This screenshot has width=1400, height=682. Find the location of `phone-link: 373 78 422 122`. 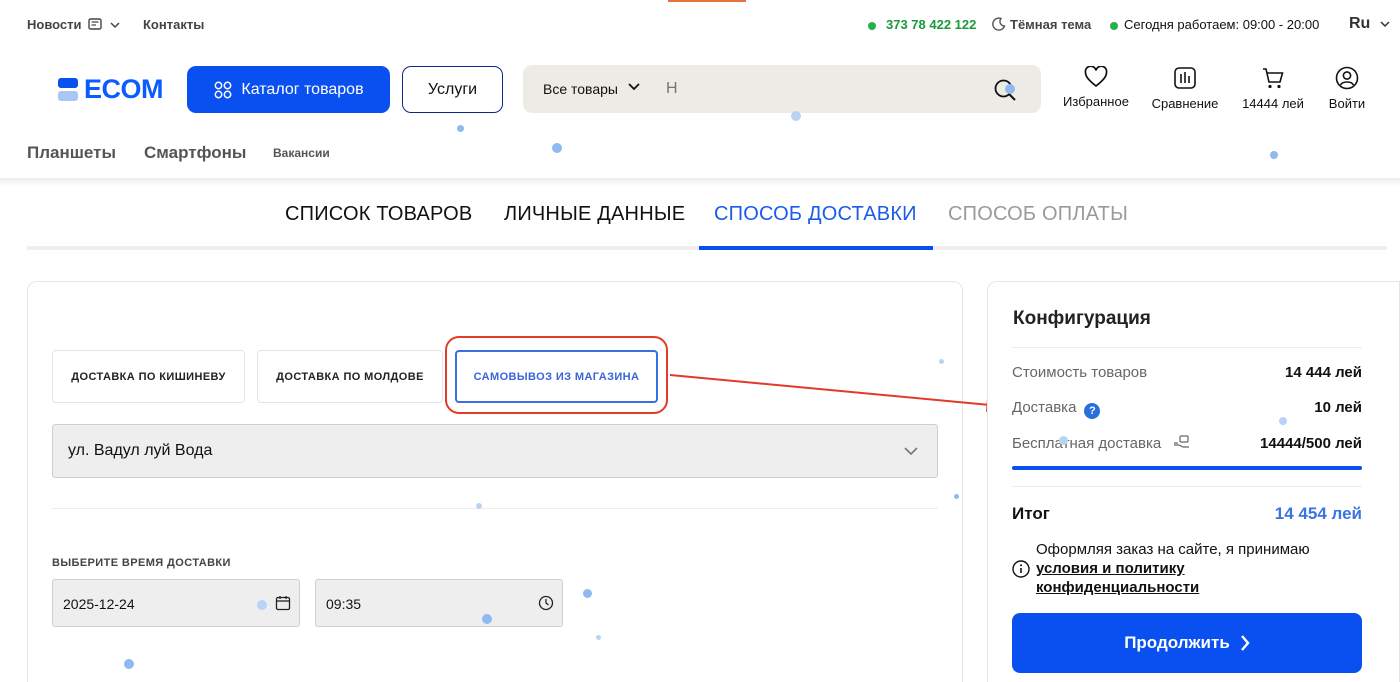

phone-link: 373 78 422 122 is located at coordinates (922, 24).